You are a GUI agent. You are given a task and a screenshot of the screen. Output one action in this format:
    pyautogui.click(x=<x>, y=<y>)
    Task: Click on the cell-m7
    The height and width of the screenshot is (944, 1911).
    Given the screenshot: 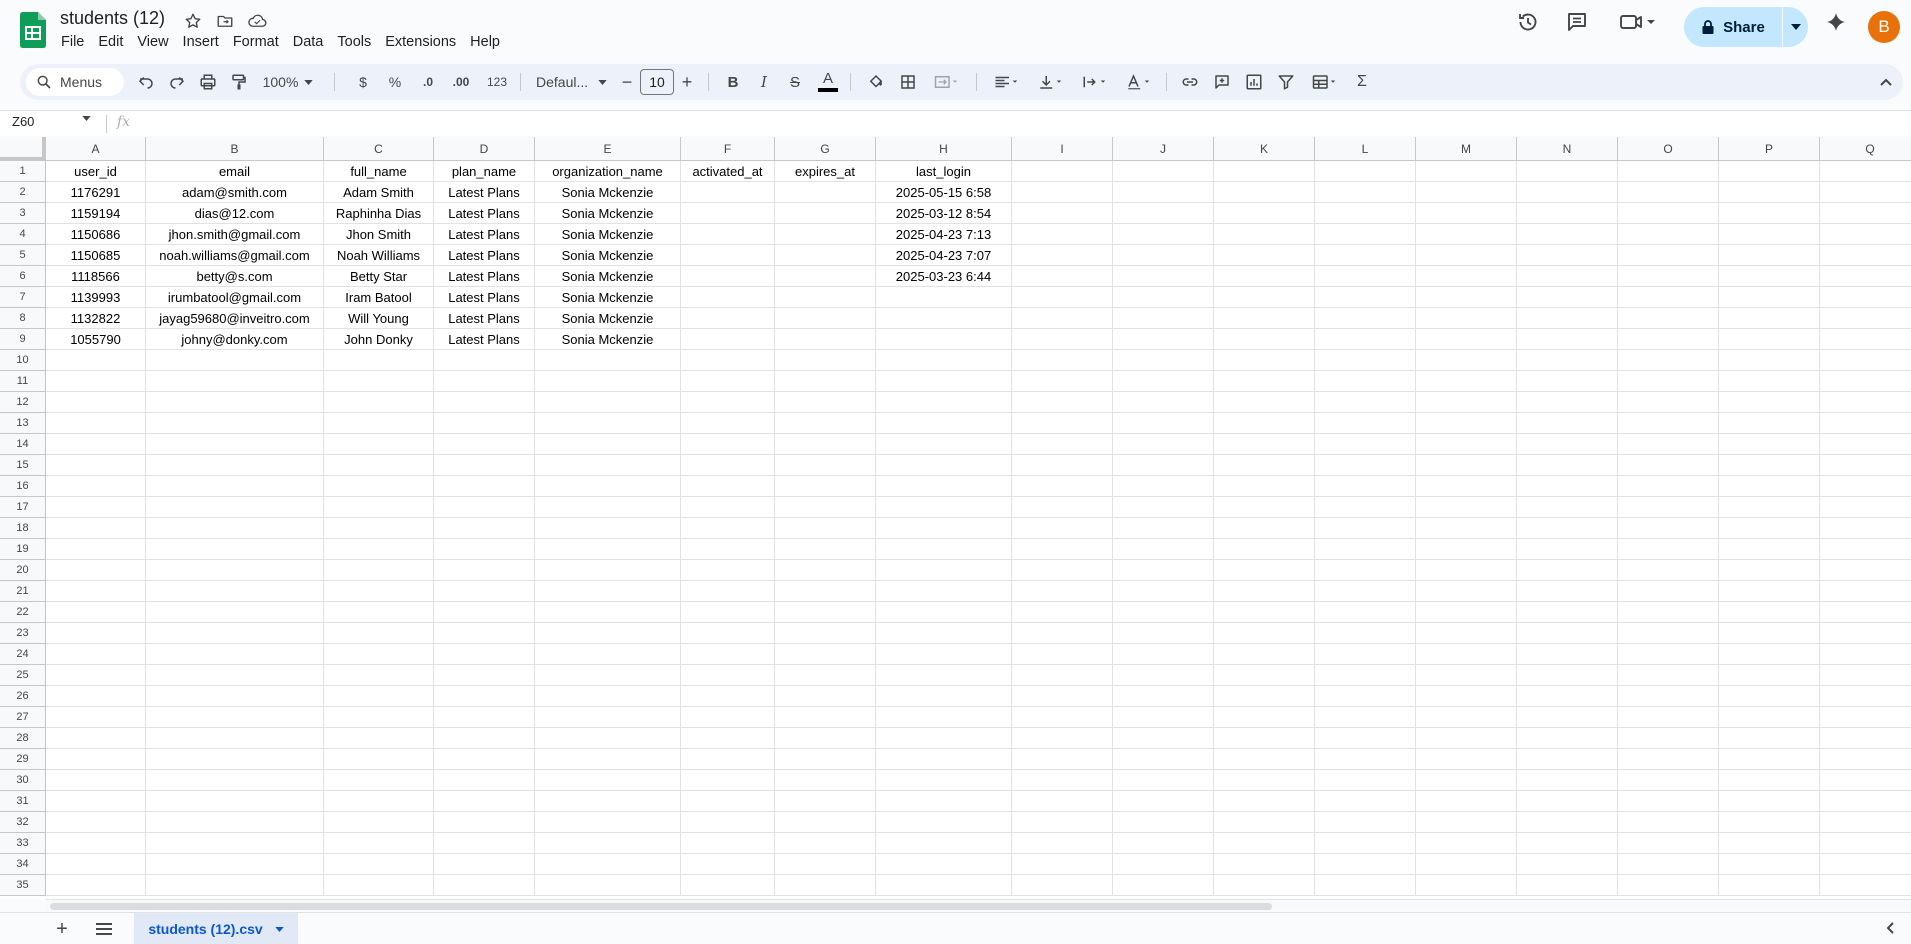 What is the action you would take?
    pyautogui.click(x=1466, y=297)
    